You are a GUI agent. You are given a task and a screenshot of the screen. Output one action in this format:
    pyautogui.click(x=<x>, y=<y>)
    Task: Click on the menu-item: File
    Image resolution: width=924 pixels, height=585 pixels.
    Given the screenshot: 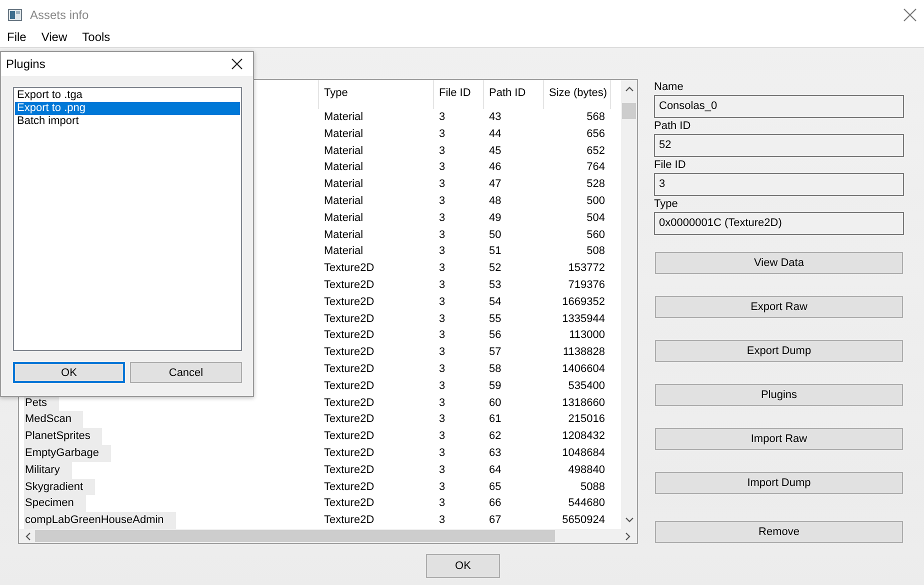 What is the action you would take?
    pyautogui.click(x=17, y=37)
    